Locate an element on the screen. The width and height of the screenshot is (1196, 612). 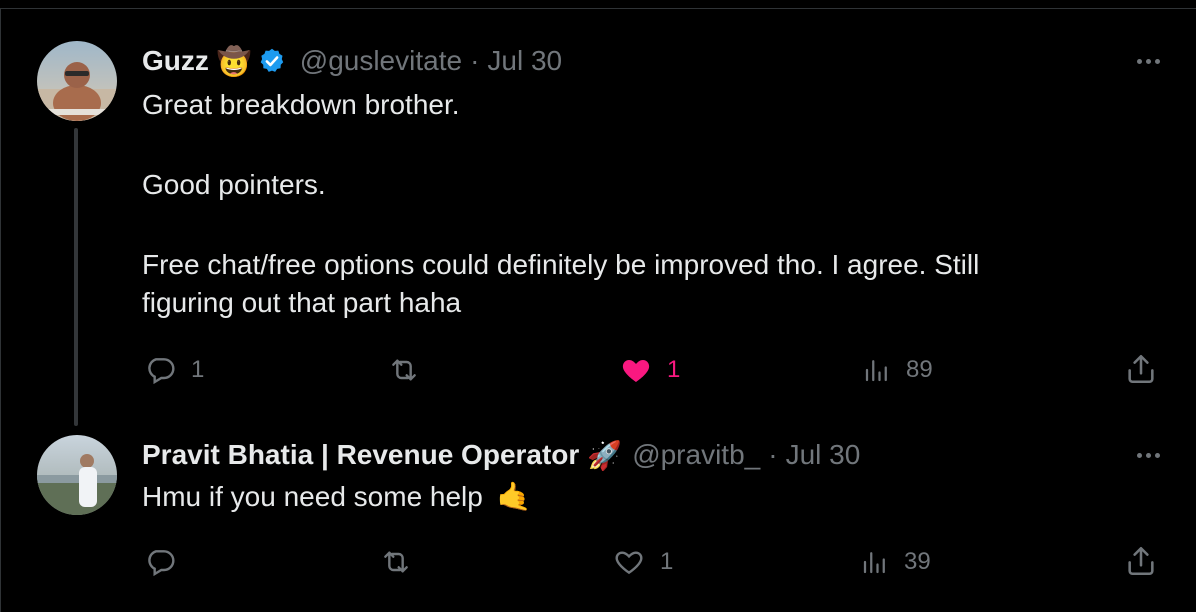
action-bar: 1 39 is located at coordinates (598, 564).